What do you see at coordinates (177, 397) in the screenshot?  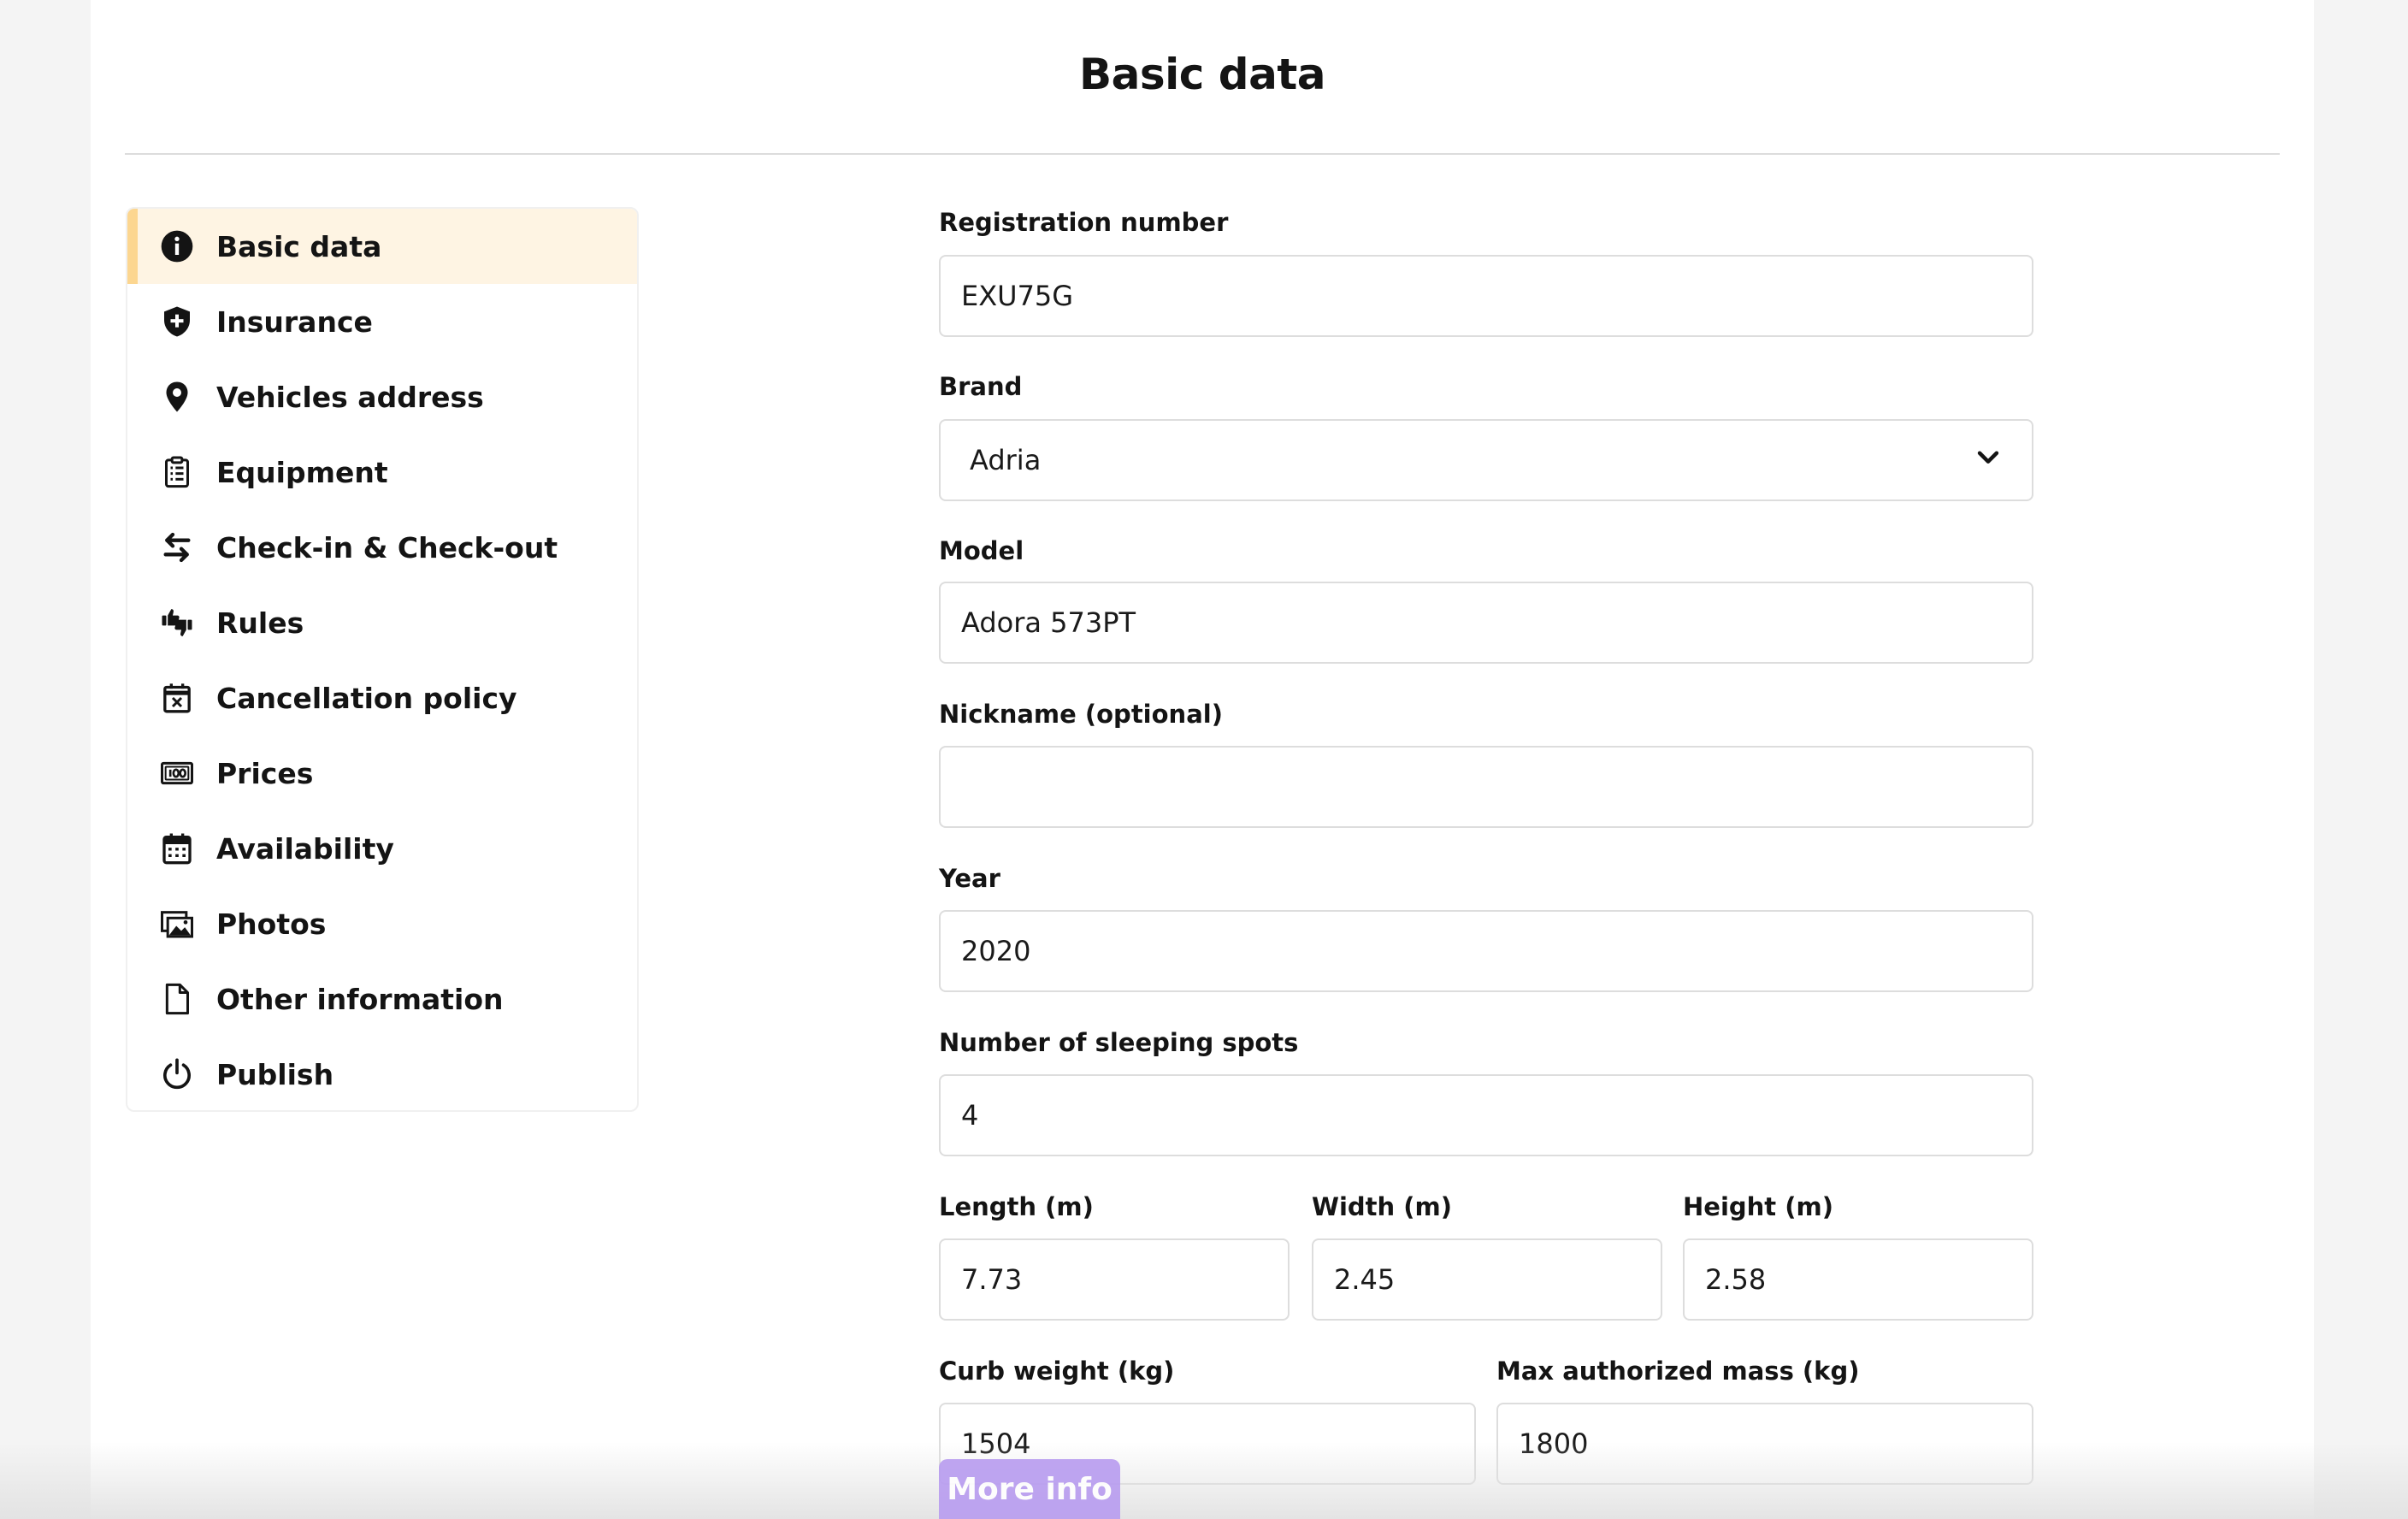 I see `map-pin-icon` at bounding box center [177, 397].